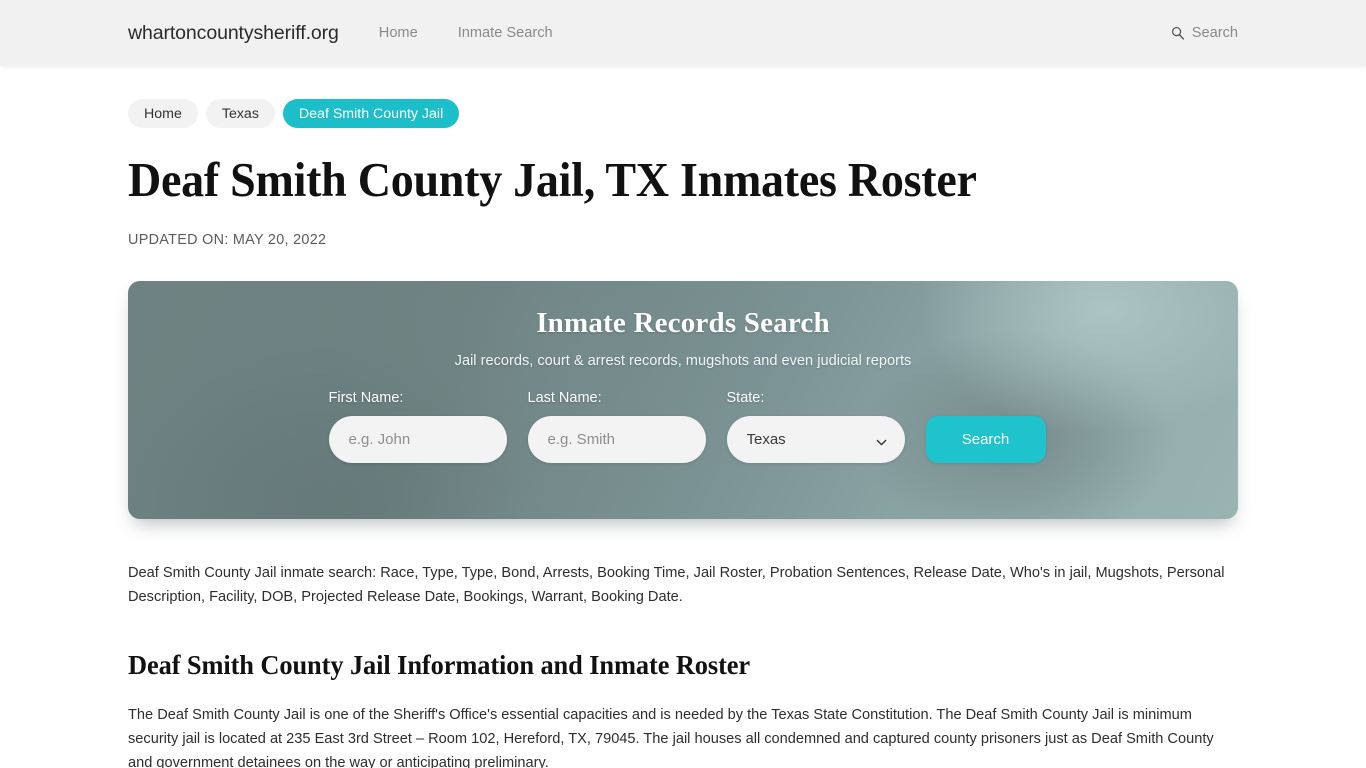 This screenshot has width=1366, height=768. I want to click on header-search-label: Search, so click(1214, 33).